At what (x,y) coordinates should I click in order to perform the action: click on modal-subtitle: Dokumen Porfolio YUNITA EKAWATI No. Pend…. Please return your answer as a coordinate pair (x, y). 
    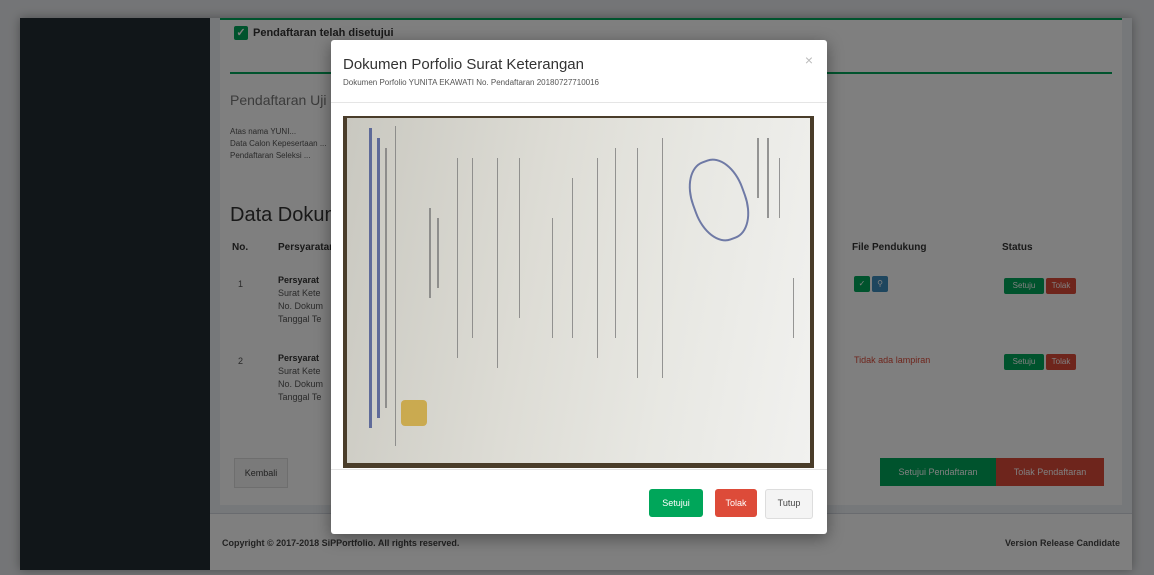
    Looking at the image, I should click on (471, 82).